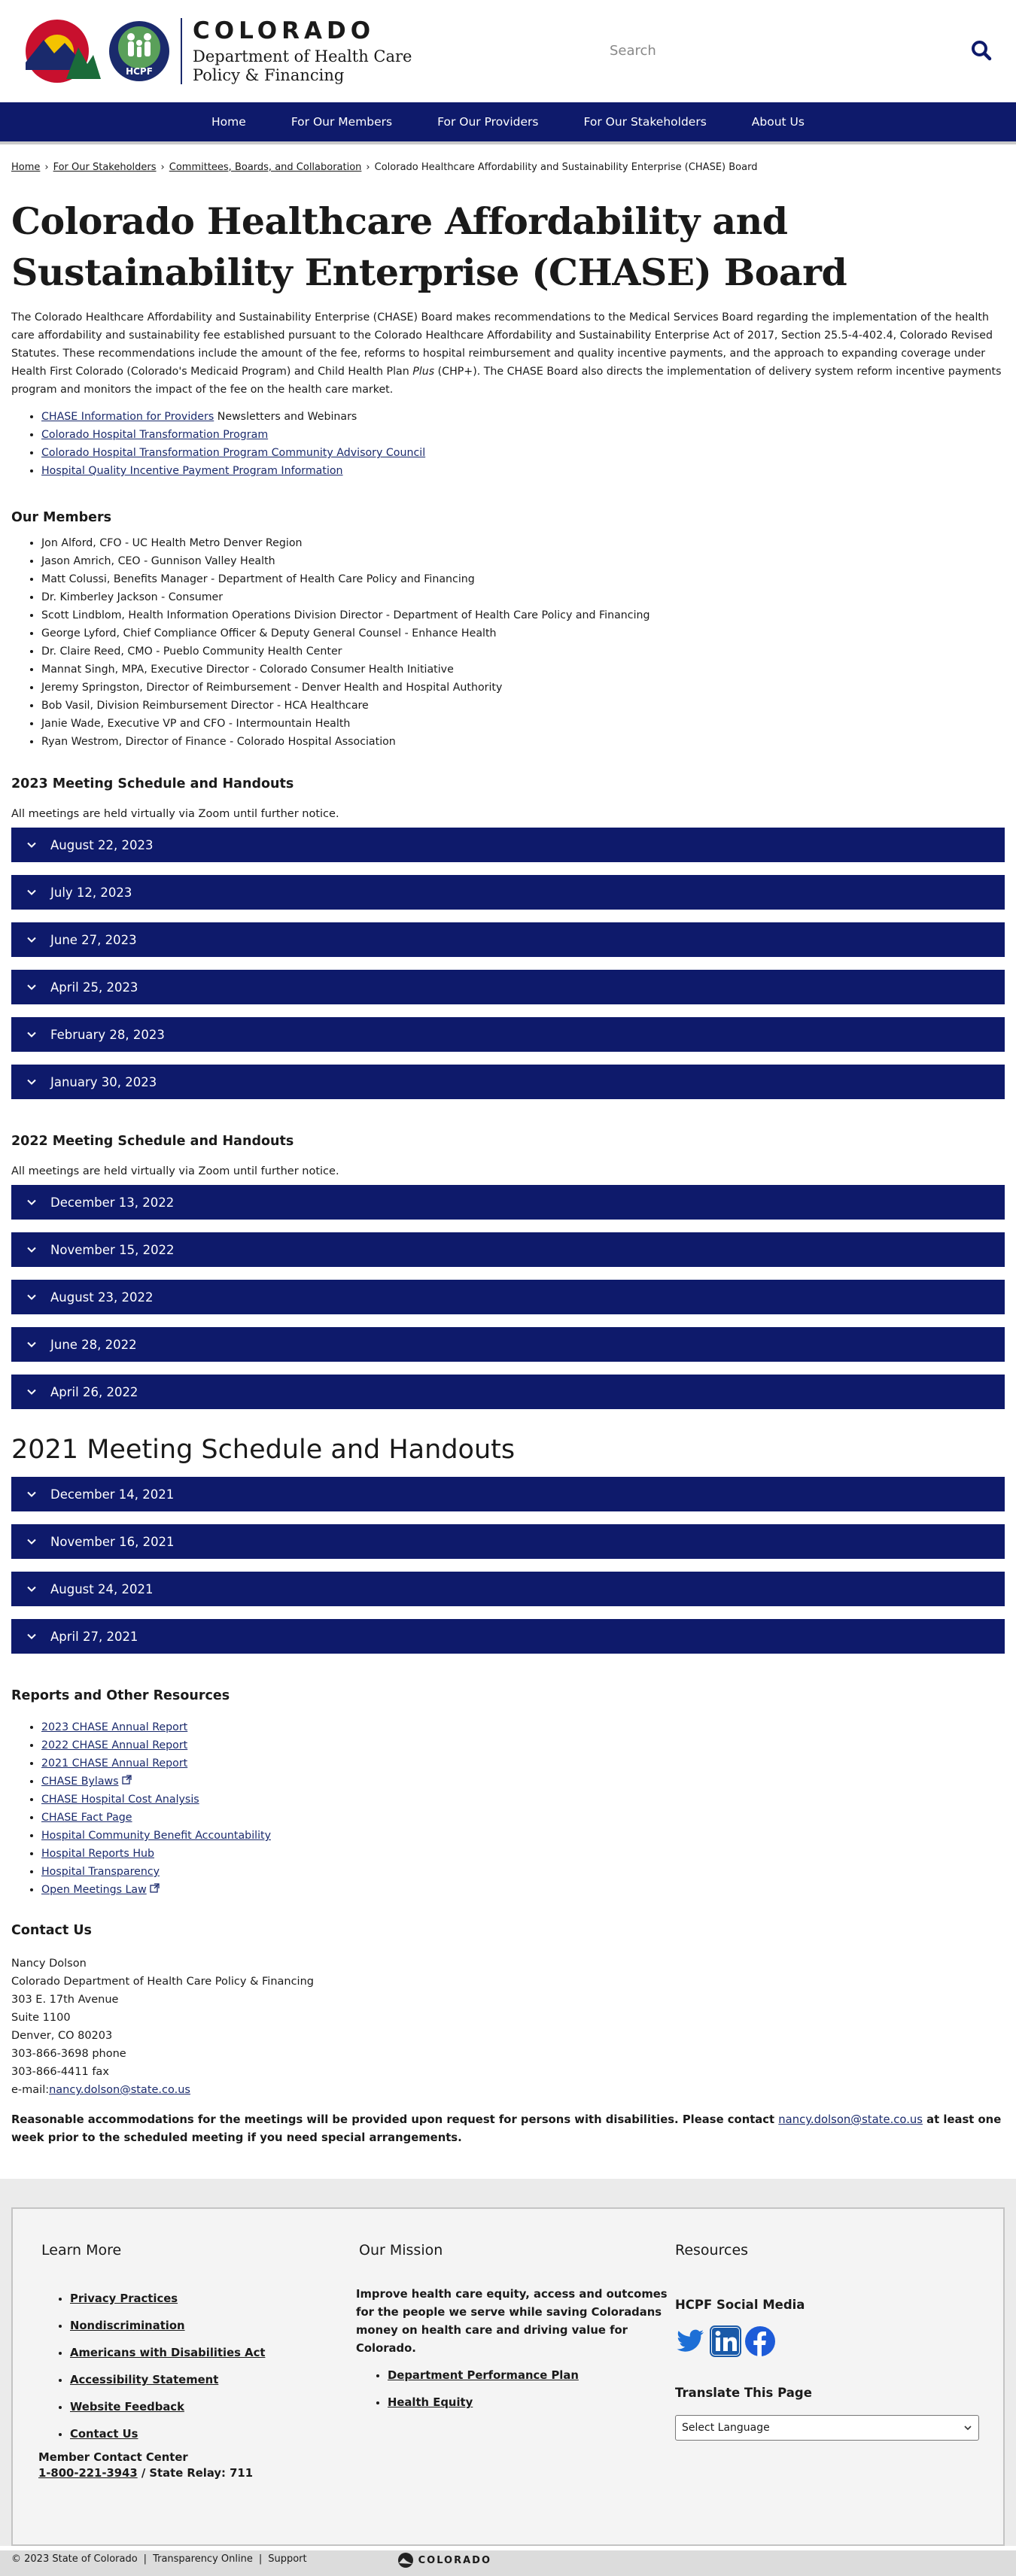  What do you see at coordinates (167, 2353) in the screenshot?
I see `footer-link: Americans with Disabilities Act` at bounding box center [167, 2353].